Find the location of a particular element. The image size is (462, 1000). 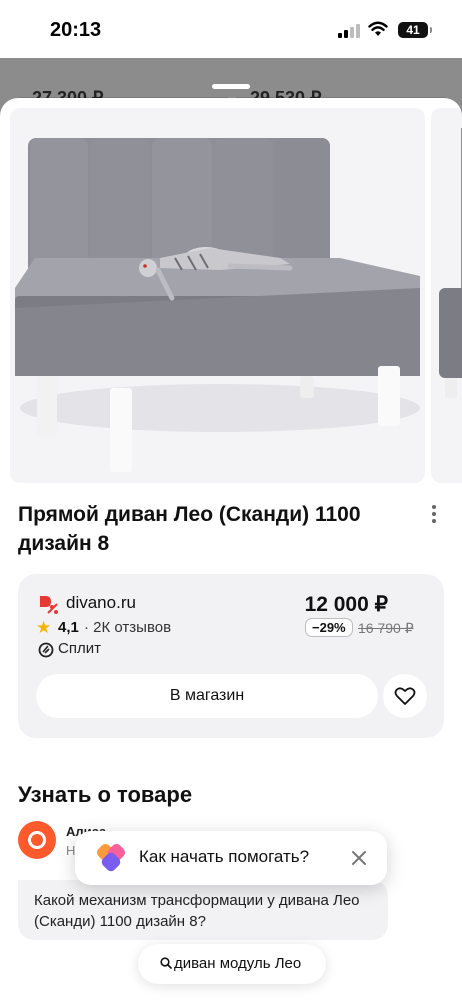

shop-name: divano.ru is located at coordinates (101, 603).